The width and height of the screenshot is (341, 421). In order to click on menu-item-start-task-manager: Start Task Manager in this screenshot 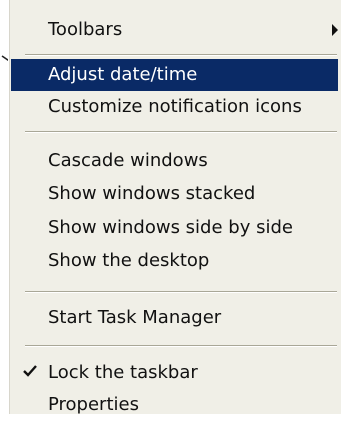, I will do `click(174, 318)`.